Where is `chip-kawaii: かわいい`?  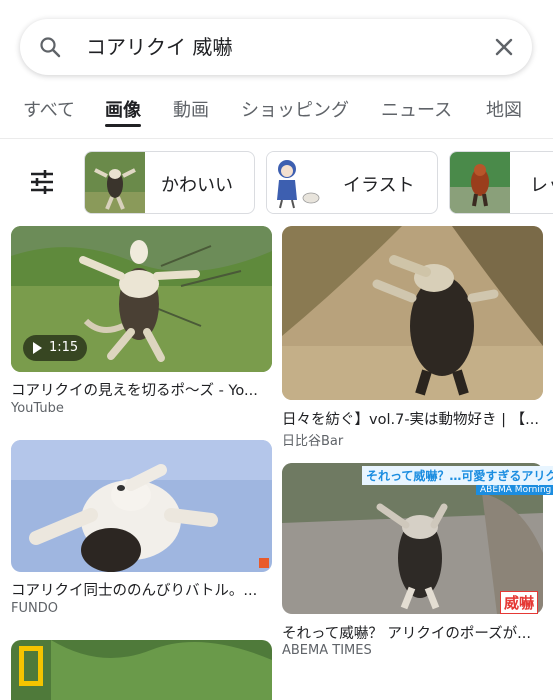 chip-kawaii: かわいい is located at coordinates (169, 182).